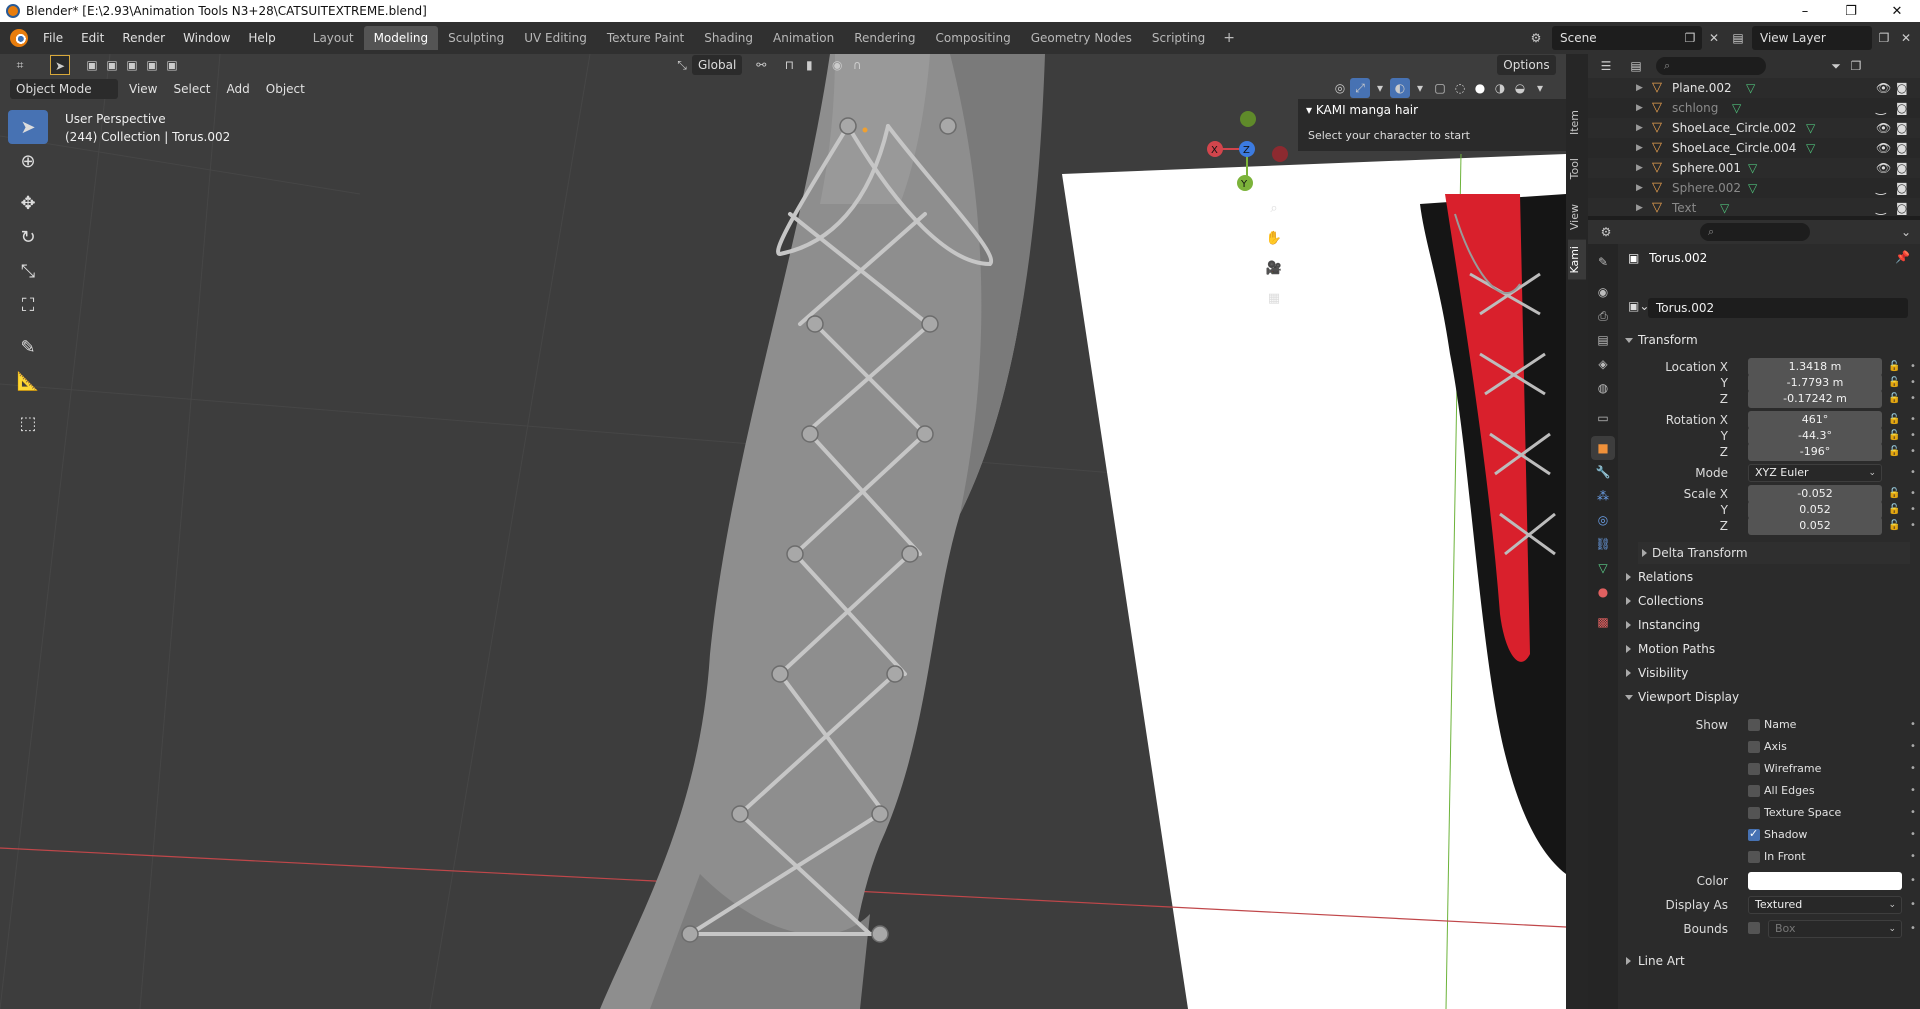 Image resolution: width=1920 pixels, height=1009 pixels. What do you see at coordinates (728, 38) in the screenshot?
I see `tab-shading: Shading` at bounding box center [728, 38].